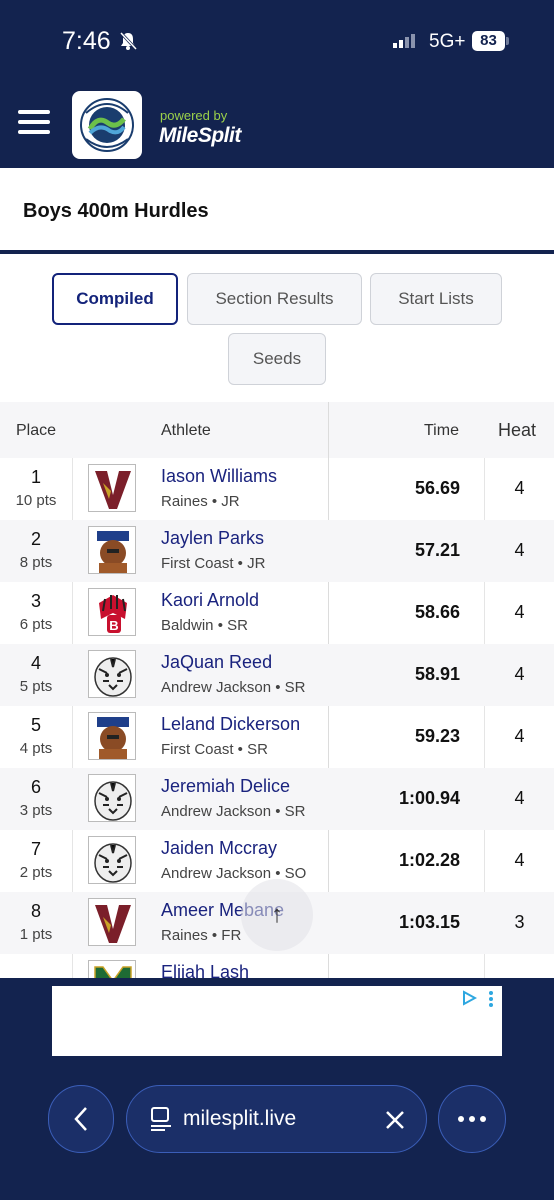 The image size is (554, 1200). What do you see at coordinates (35, 911) in the screenshot?
I see `place-number: 8` at bounding box center [35, 911].